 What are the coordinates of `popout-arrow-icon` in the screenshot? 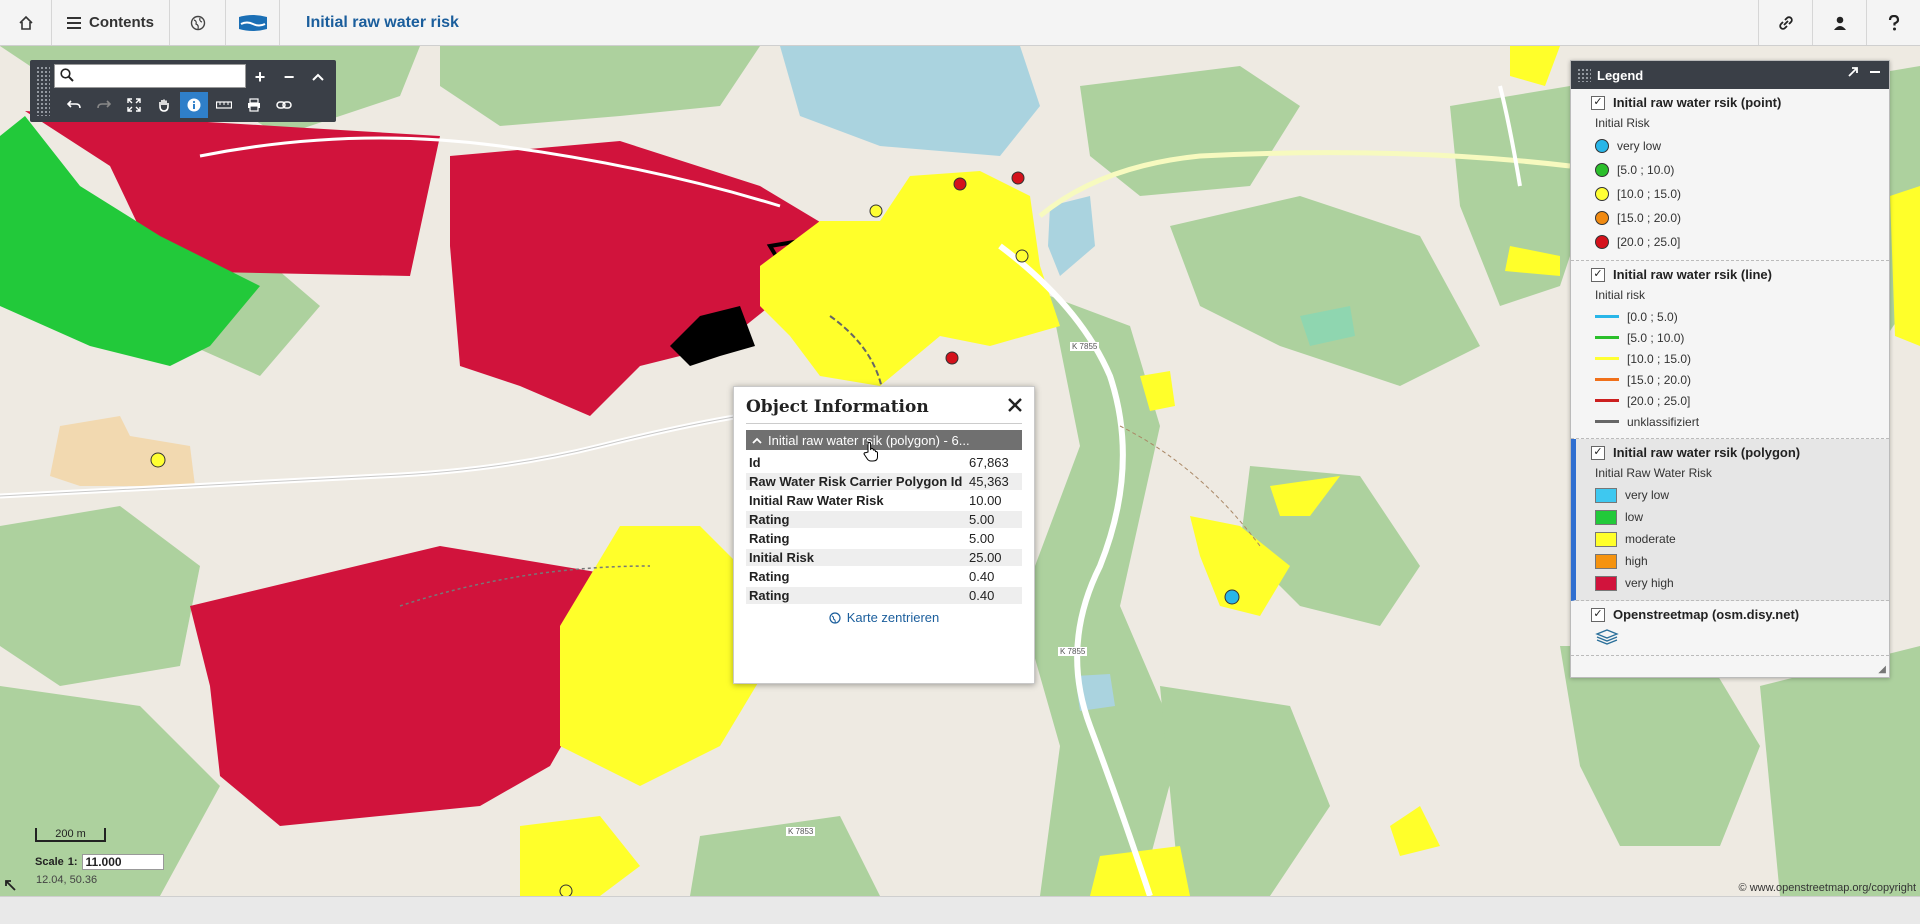 It's located at (1853, 72).